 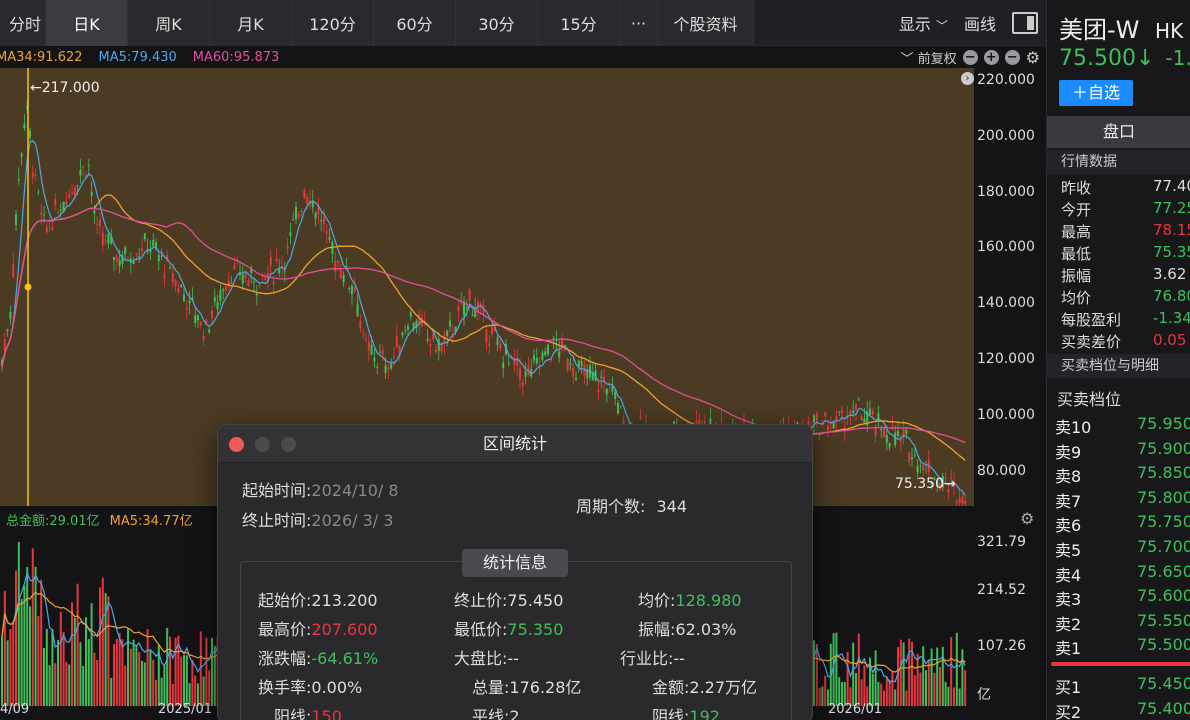 I want to click on market-value: 3.62, so click(x=1170, y=274).